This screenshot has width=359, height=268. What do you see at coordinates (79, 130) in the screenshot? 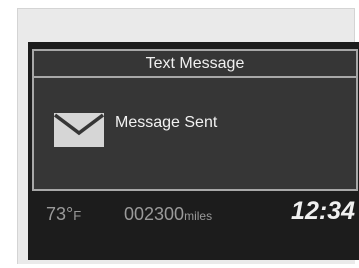
I see `envelope-icon` at bounding box center [79, 130].